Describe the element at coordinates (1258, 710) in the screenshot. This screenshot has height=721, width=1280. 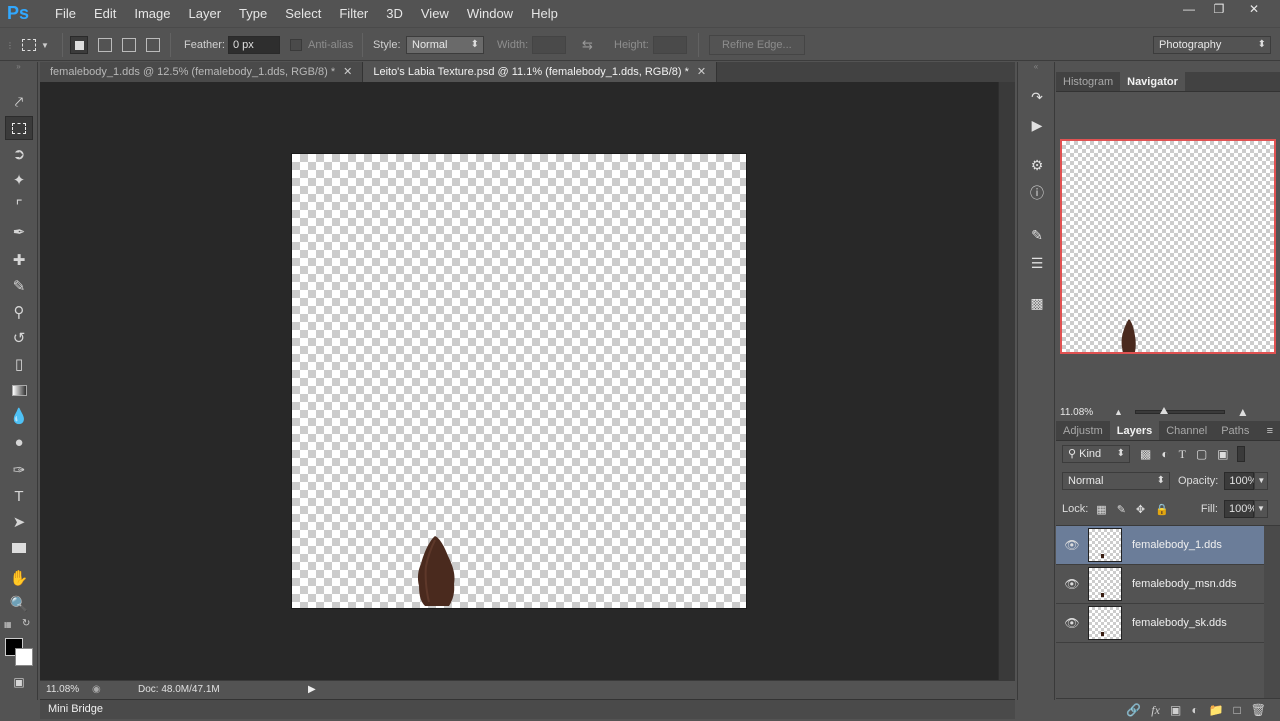
I see `delete-layer-icon: 🗑` at that location.